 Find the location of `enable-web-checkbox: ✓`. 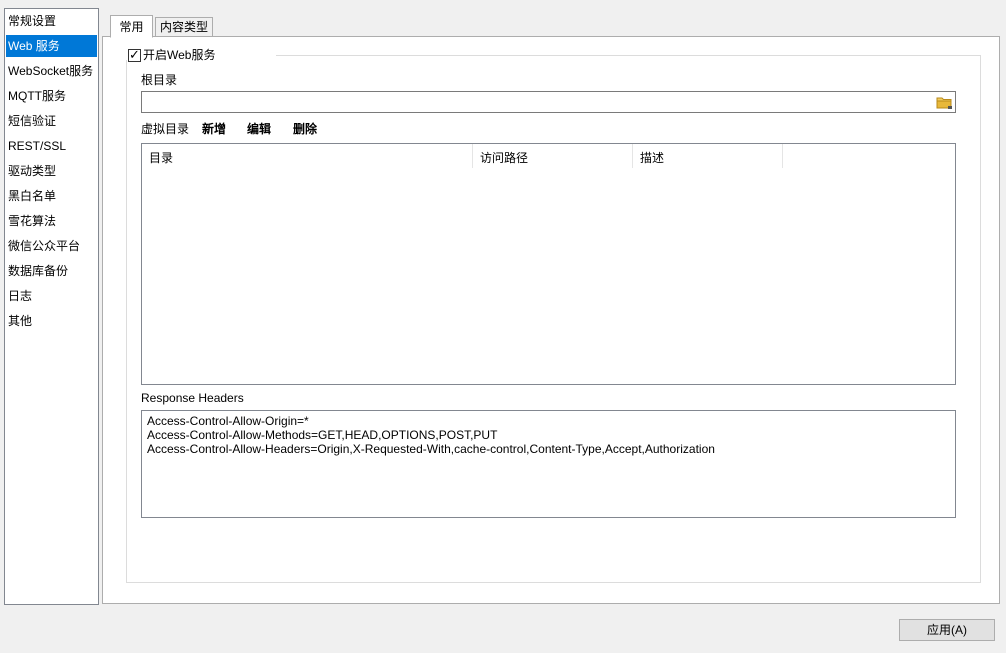

enable-web-checkbox: ✓ is located at coordinates (134, 54).